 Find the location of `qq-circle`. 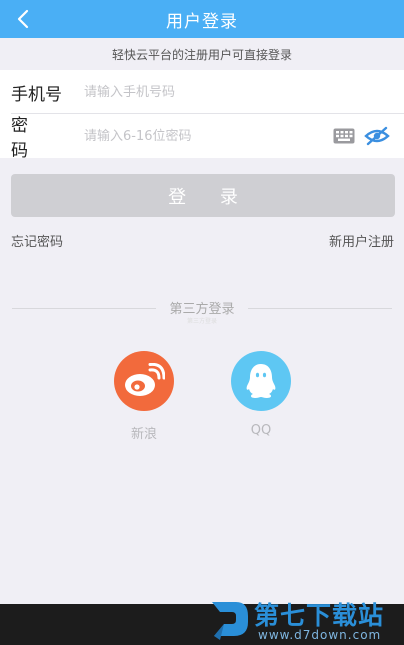

qq-circle is located at coordinates (261, 381).